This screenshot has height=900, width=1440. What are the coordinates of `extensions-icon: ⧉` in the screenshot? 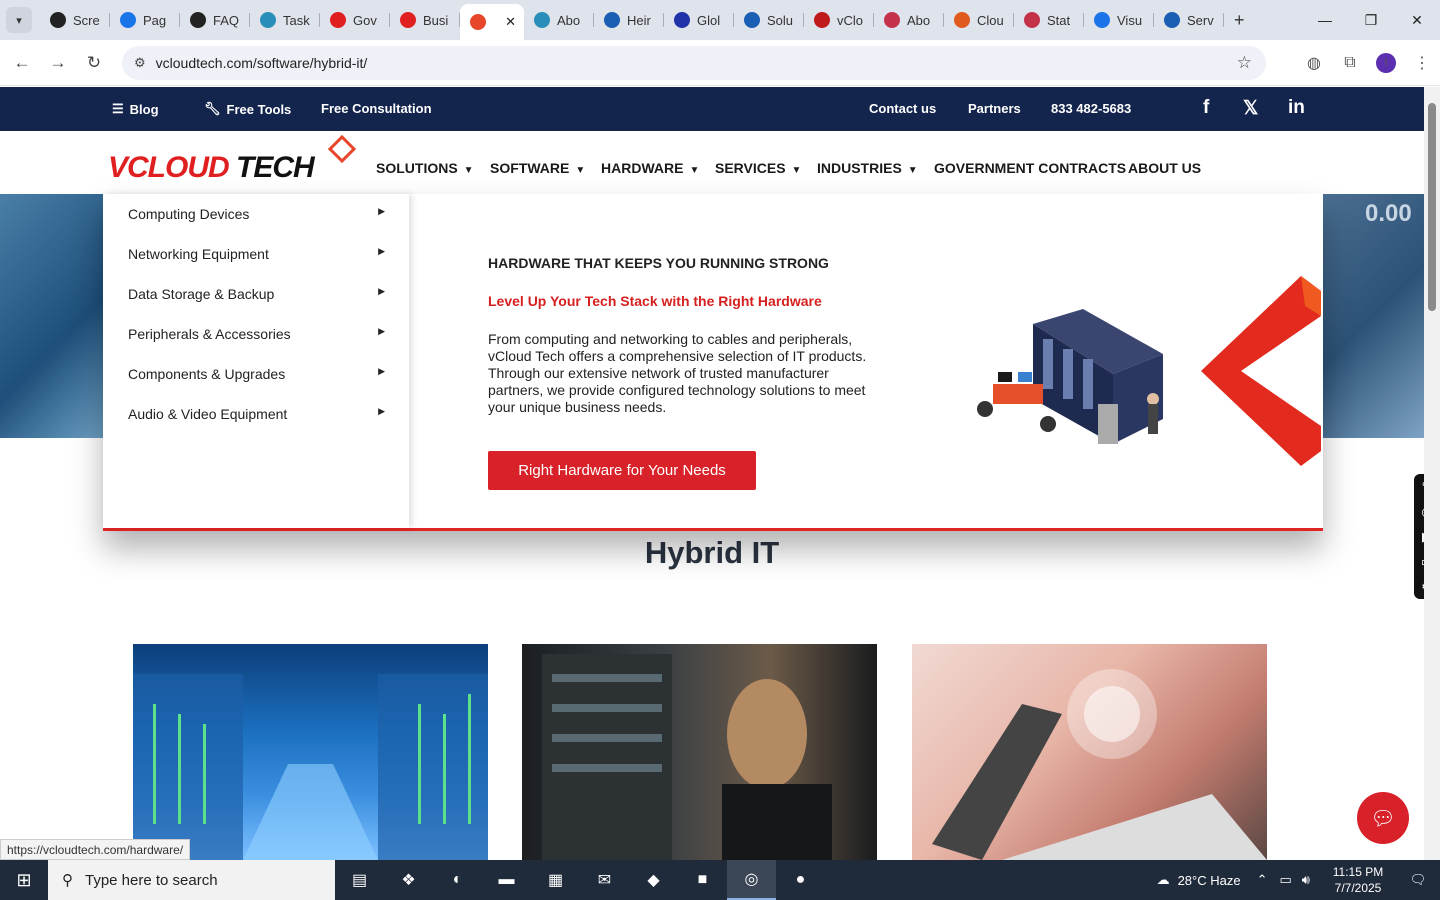 It's located at (1350, 63).